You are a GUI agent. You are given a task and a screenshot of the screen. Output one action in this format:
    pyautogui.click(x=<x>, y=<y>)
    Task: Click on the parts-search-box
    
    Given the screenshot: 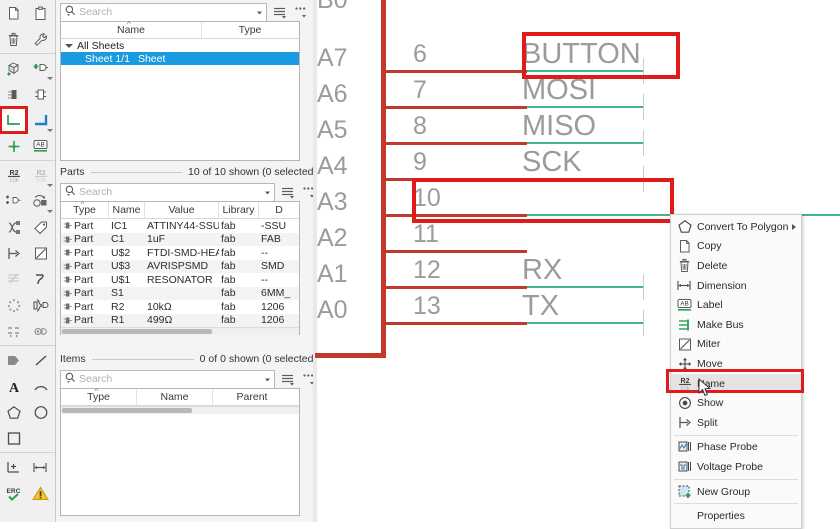 What is the action you would take?
    pyautogui.click(x=167, y=192)
    